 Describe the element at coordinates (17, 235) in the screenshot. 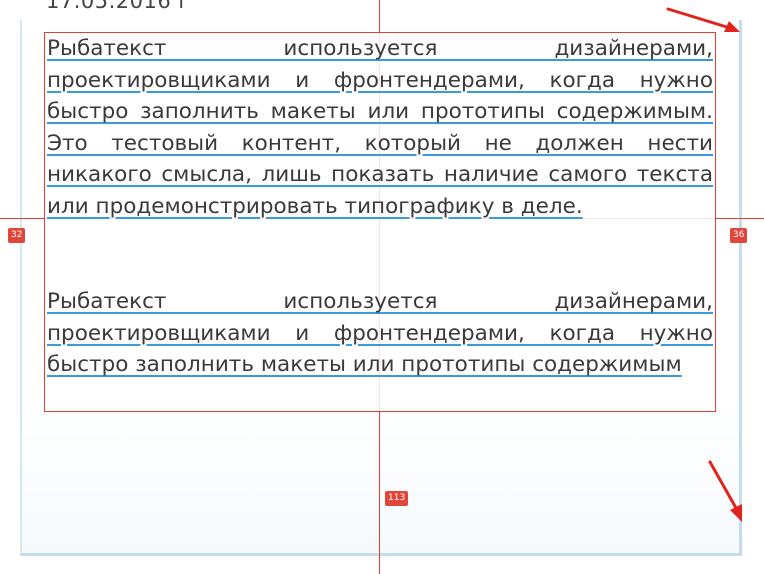

I see `left-distance-badge: 32` at that location.